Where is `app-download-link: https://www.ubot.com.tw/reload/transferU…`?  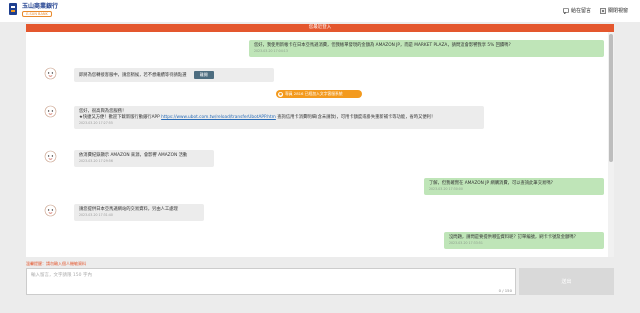
app-download-link: https://www.ubot.com.tw/reload/transferU… is located at coordinates (218, 117).